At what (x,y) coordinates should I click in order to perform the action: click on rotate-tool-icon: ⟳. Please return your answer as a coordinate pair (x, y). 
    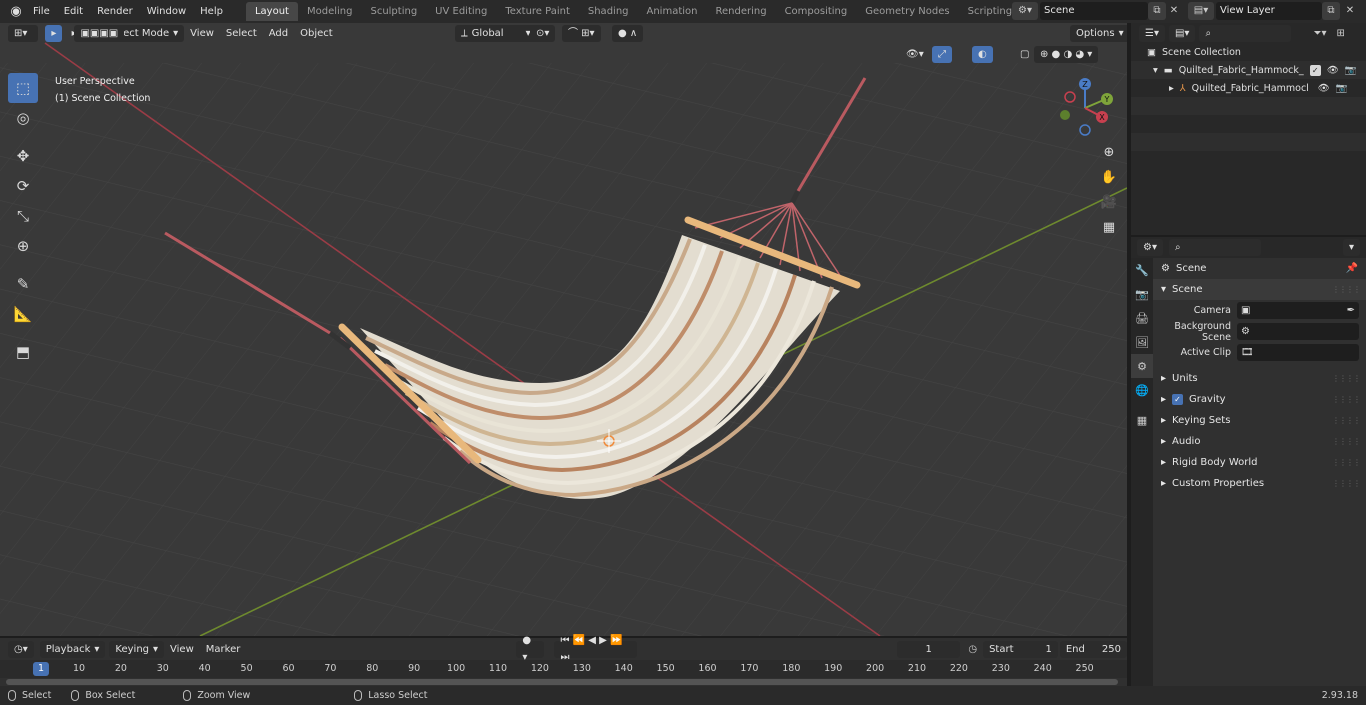
    Looking at the image, I should click on (23, 186).